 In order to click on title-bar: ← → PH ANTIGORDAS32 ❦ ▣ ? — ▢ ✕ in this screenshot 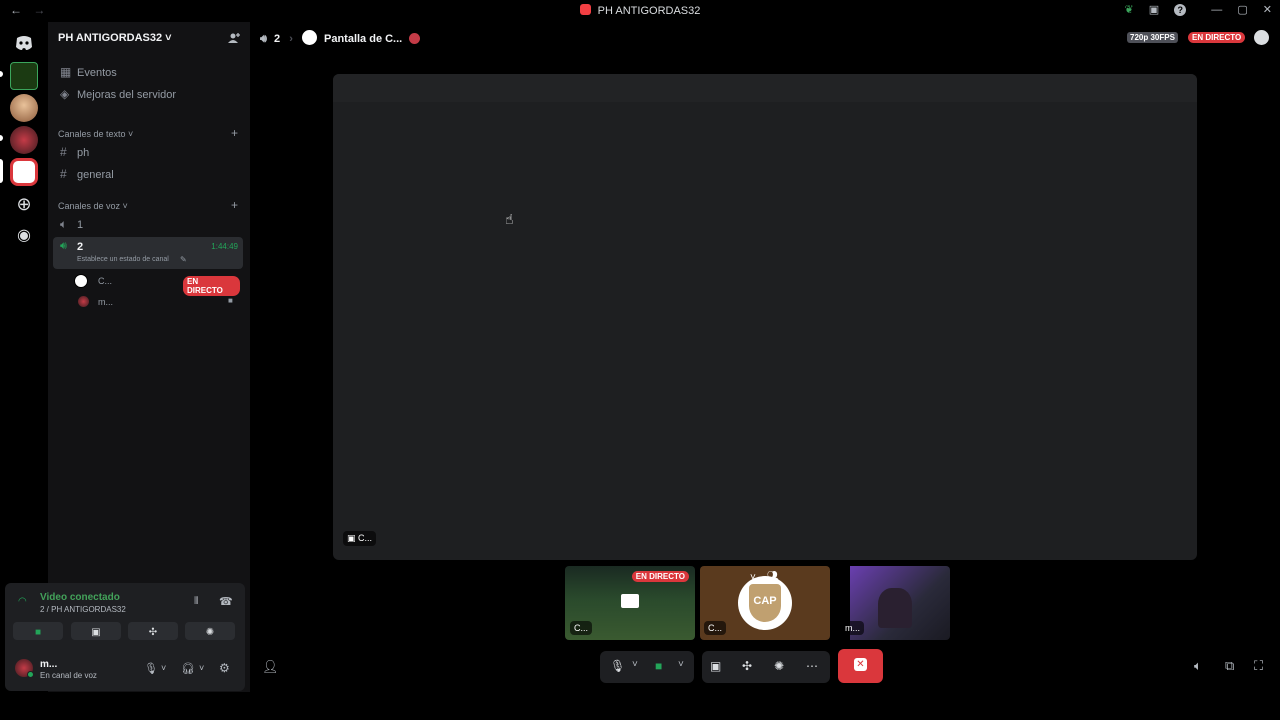, I will do `click(640, 11)`.